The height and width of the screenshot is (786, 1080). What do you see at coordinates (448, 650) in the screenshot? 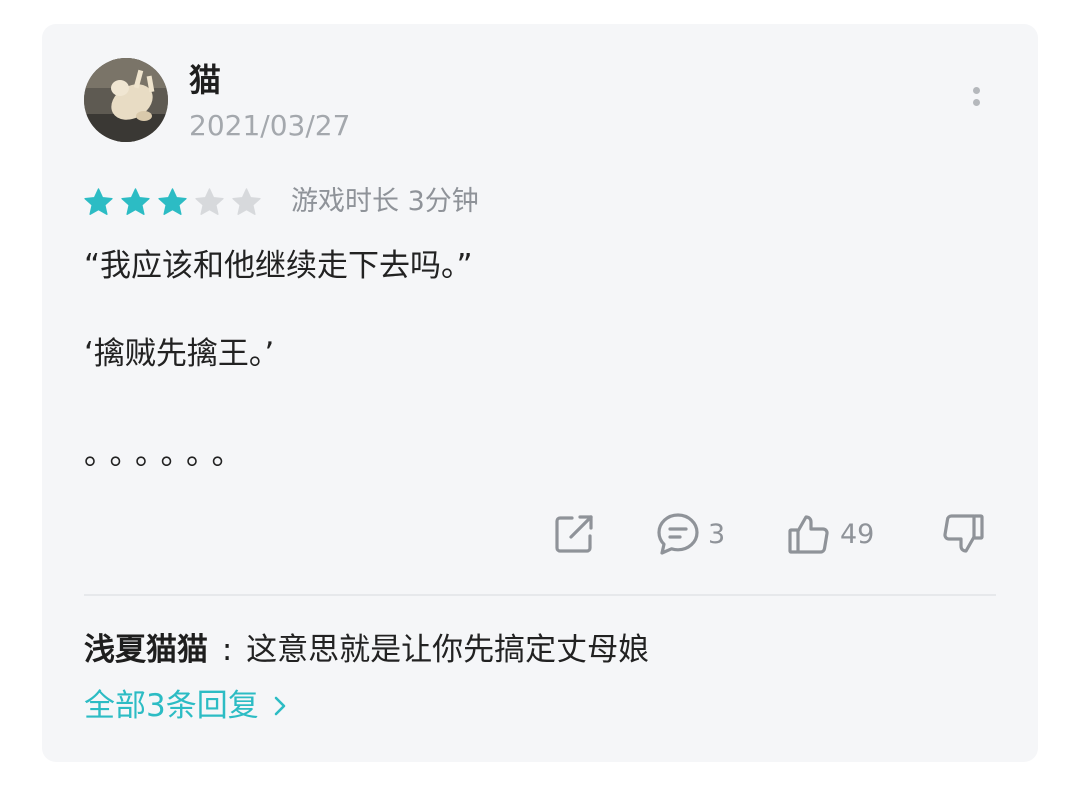
I see `reply-text: 这意思就是让你先搞定丈母娘` at bounding box center [448, 650].